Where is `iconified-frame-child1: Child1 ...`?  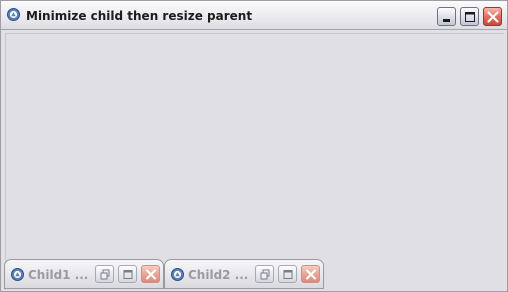 iconified-frame-child1: Child1 ... is located at coordinates (84, 274).